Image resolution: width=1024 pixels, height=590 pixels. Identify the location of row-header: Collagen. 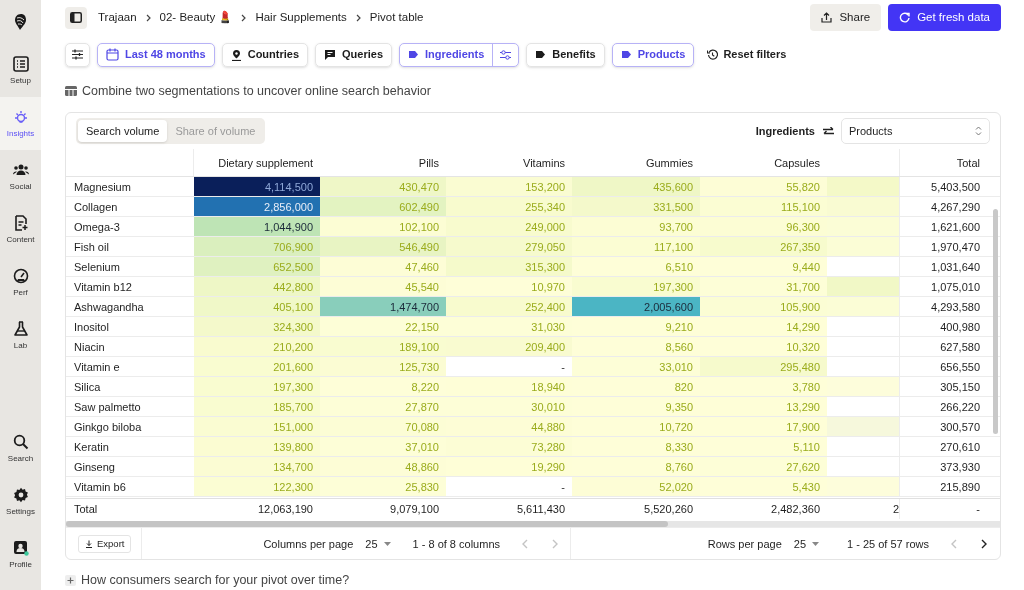
(96, 207).